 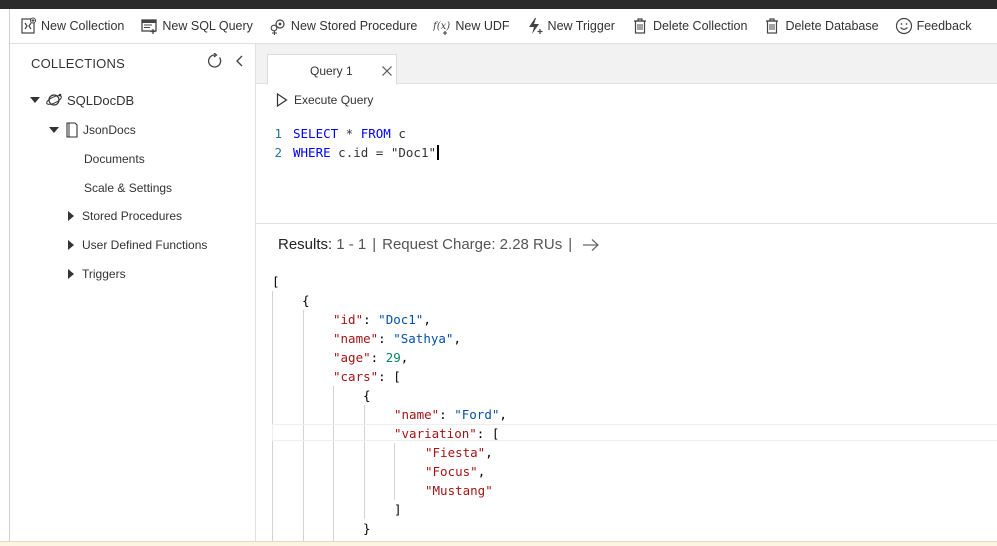 I want to click on json-brace: }, so click(x=367, y=528).